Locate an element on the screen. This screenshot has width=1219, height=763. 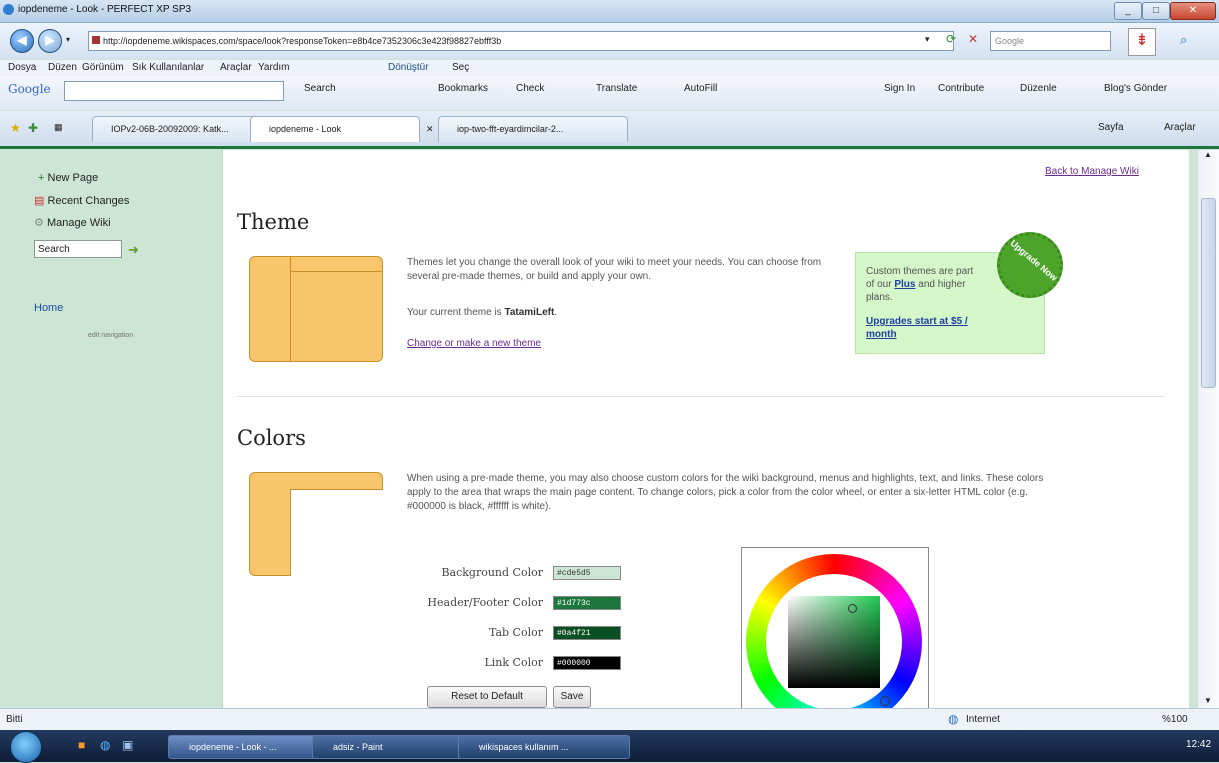
scroll-up-icon: ▲ is located at coordinates (1208, 154).